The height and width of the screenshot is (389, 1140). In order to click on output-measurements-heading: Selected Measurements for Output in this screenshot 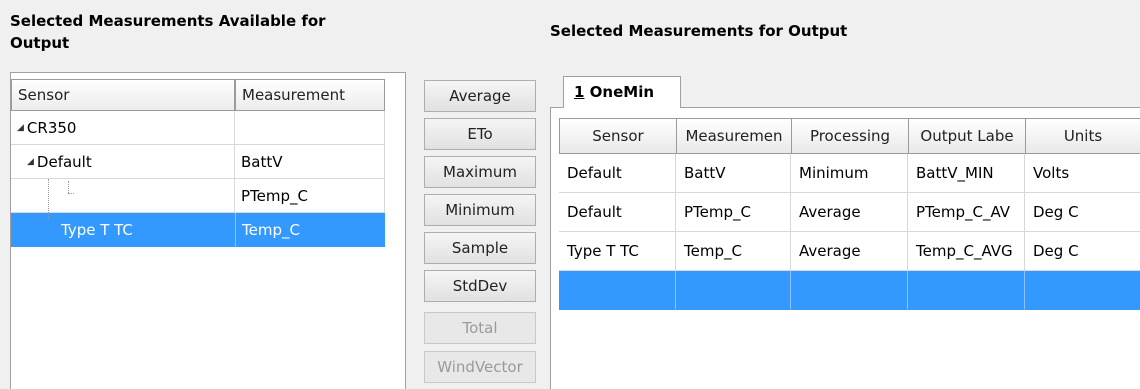, I will do `click(699, 31)`.